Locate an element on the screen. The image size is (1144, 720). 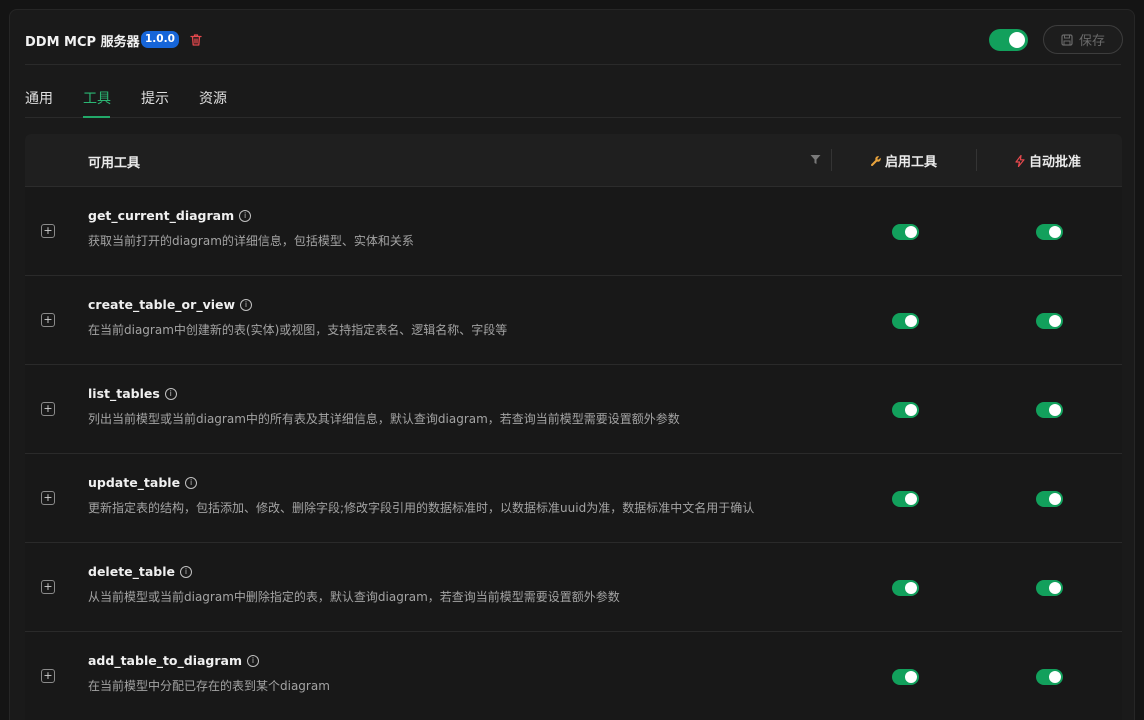
active-tab-indicator is located at coordinates (96, 117).